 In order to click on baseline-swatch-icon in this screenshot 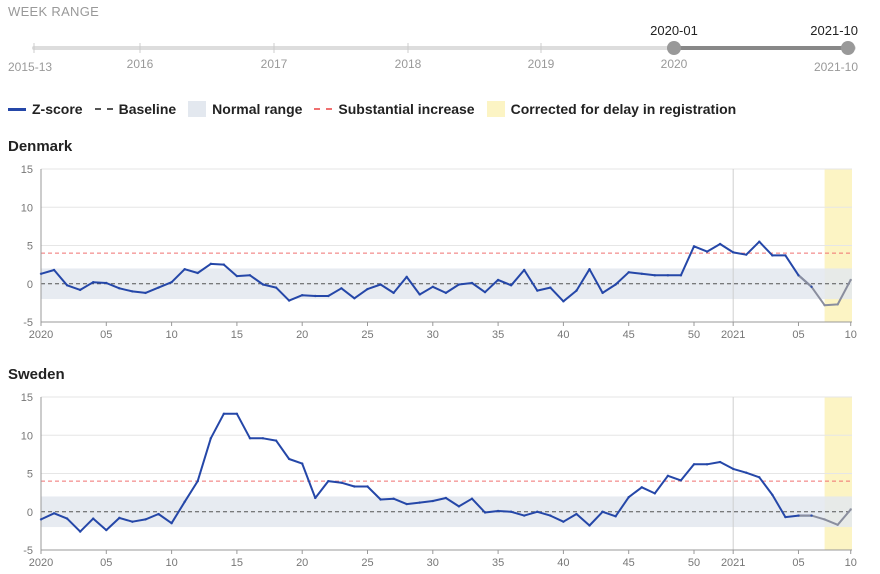, I will do `click(103, 109)`.